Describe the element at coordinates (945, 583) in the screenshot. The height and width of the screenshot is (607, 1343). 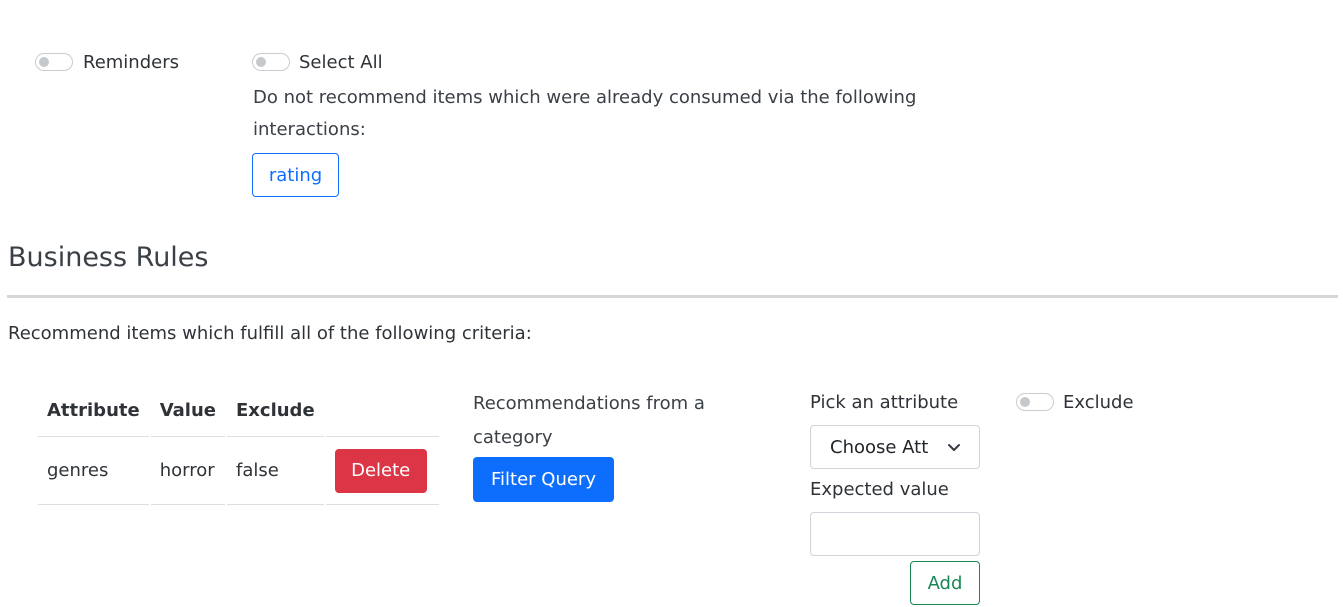
I see `add-rule-button: Add` at that location.